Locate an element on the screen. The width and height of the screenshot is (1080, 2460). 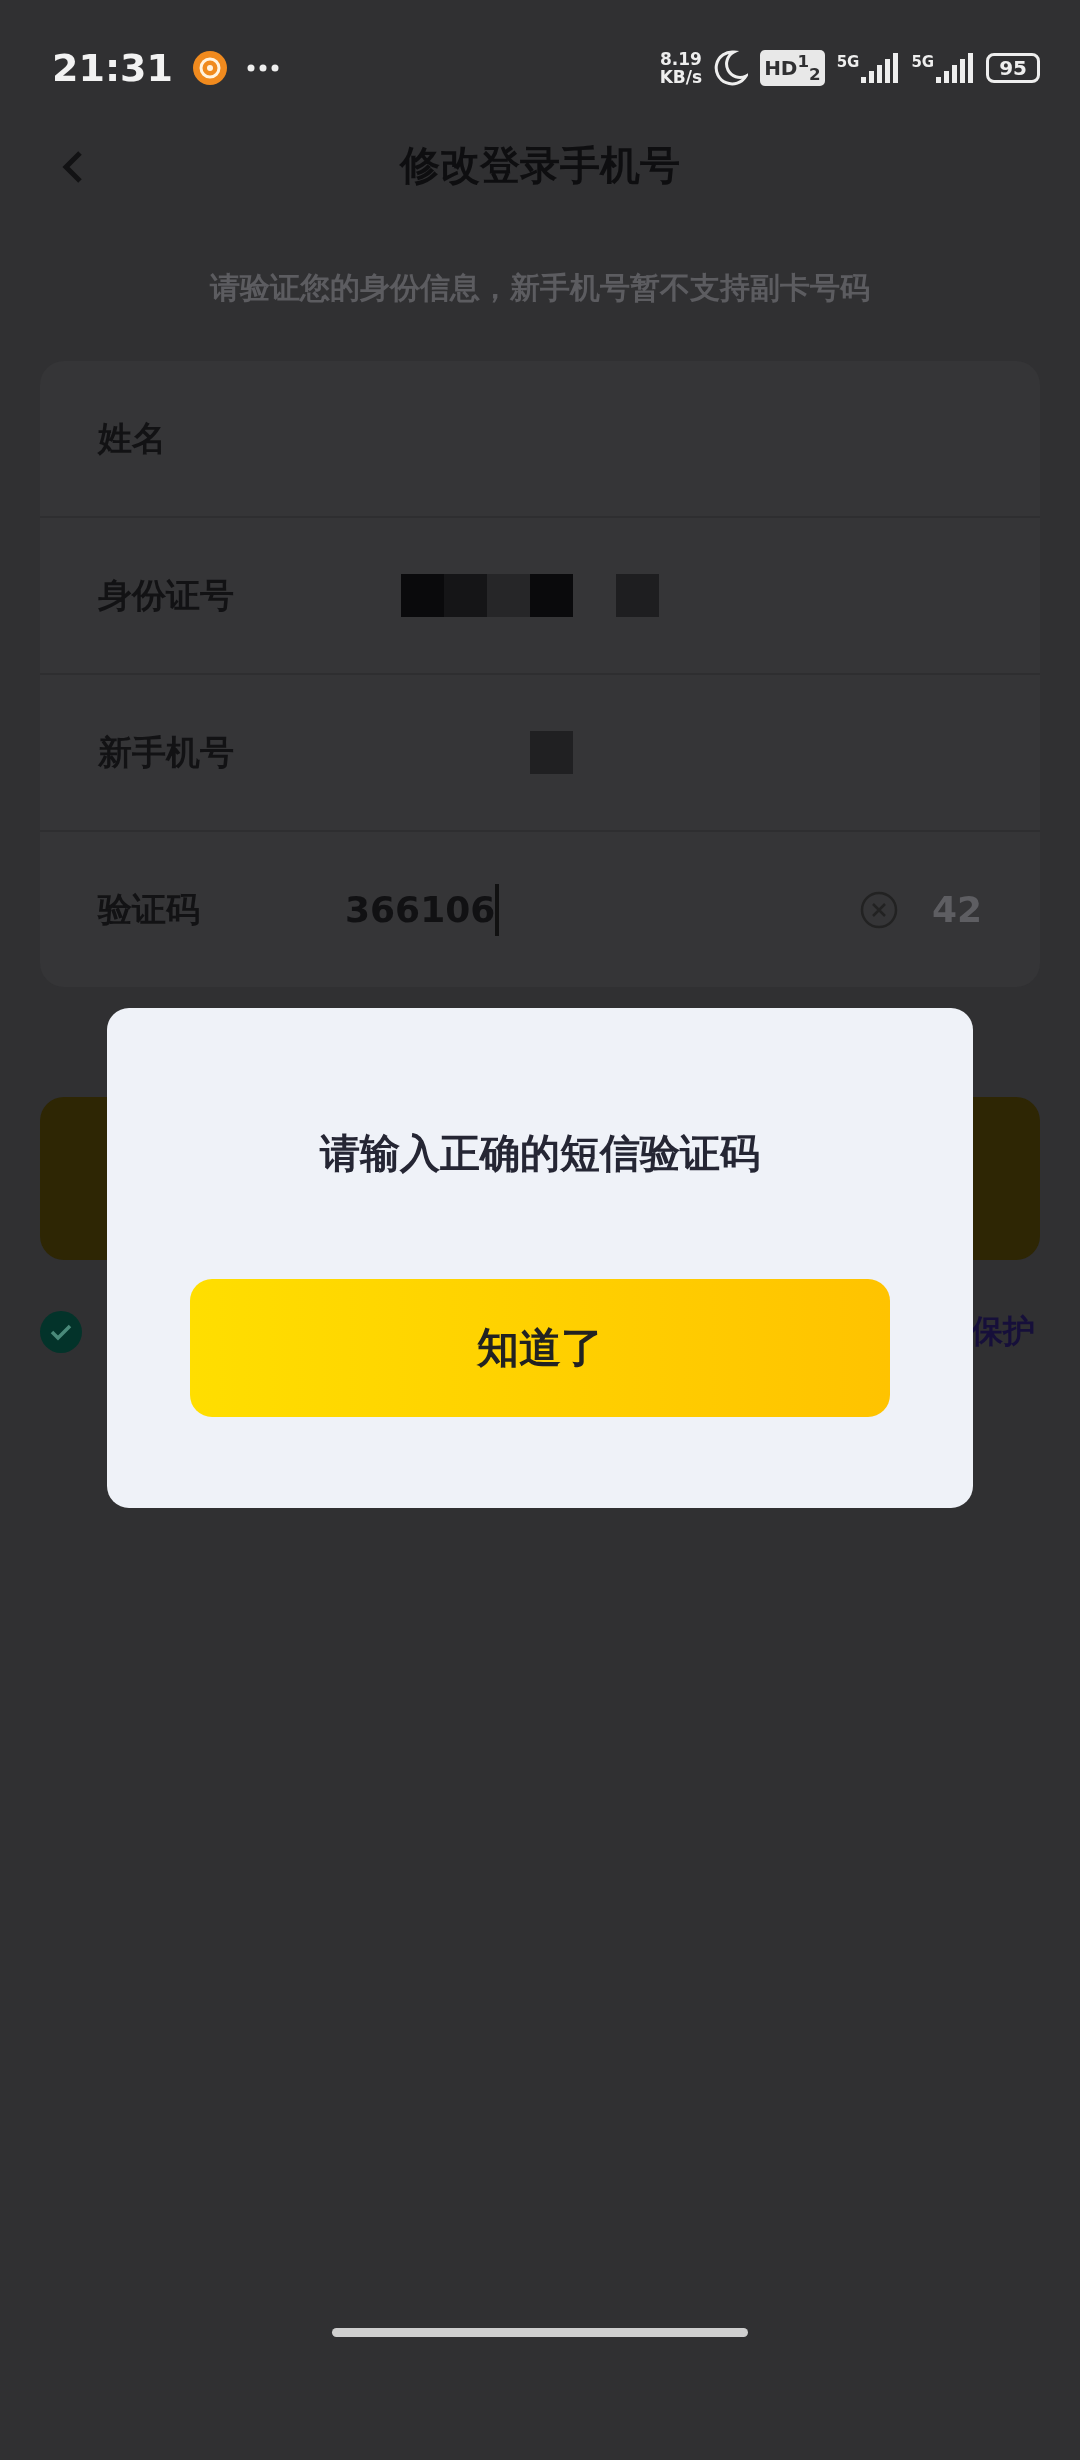
network-speed-unit: KB/s is located at coordinates (681, 77).